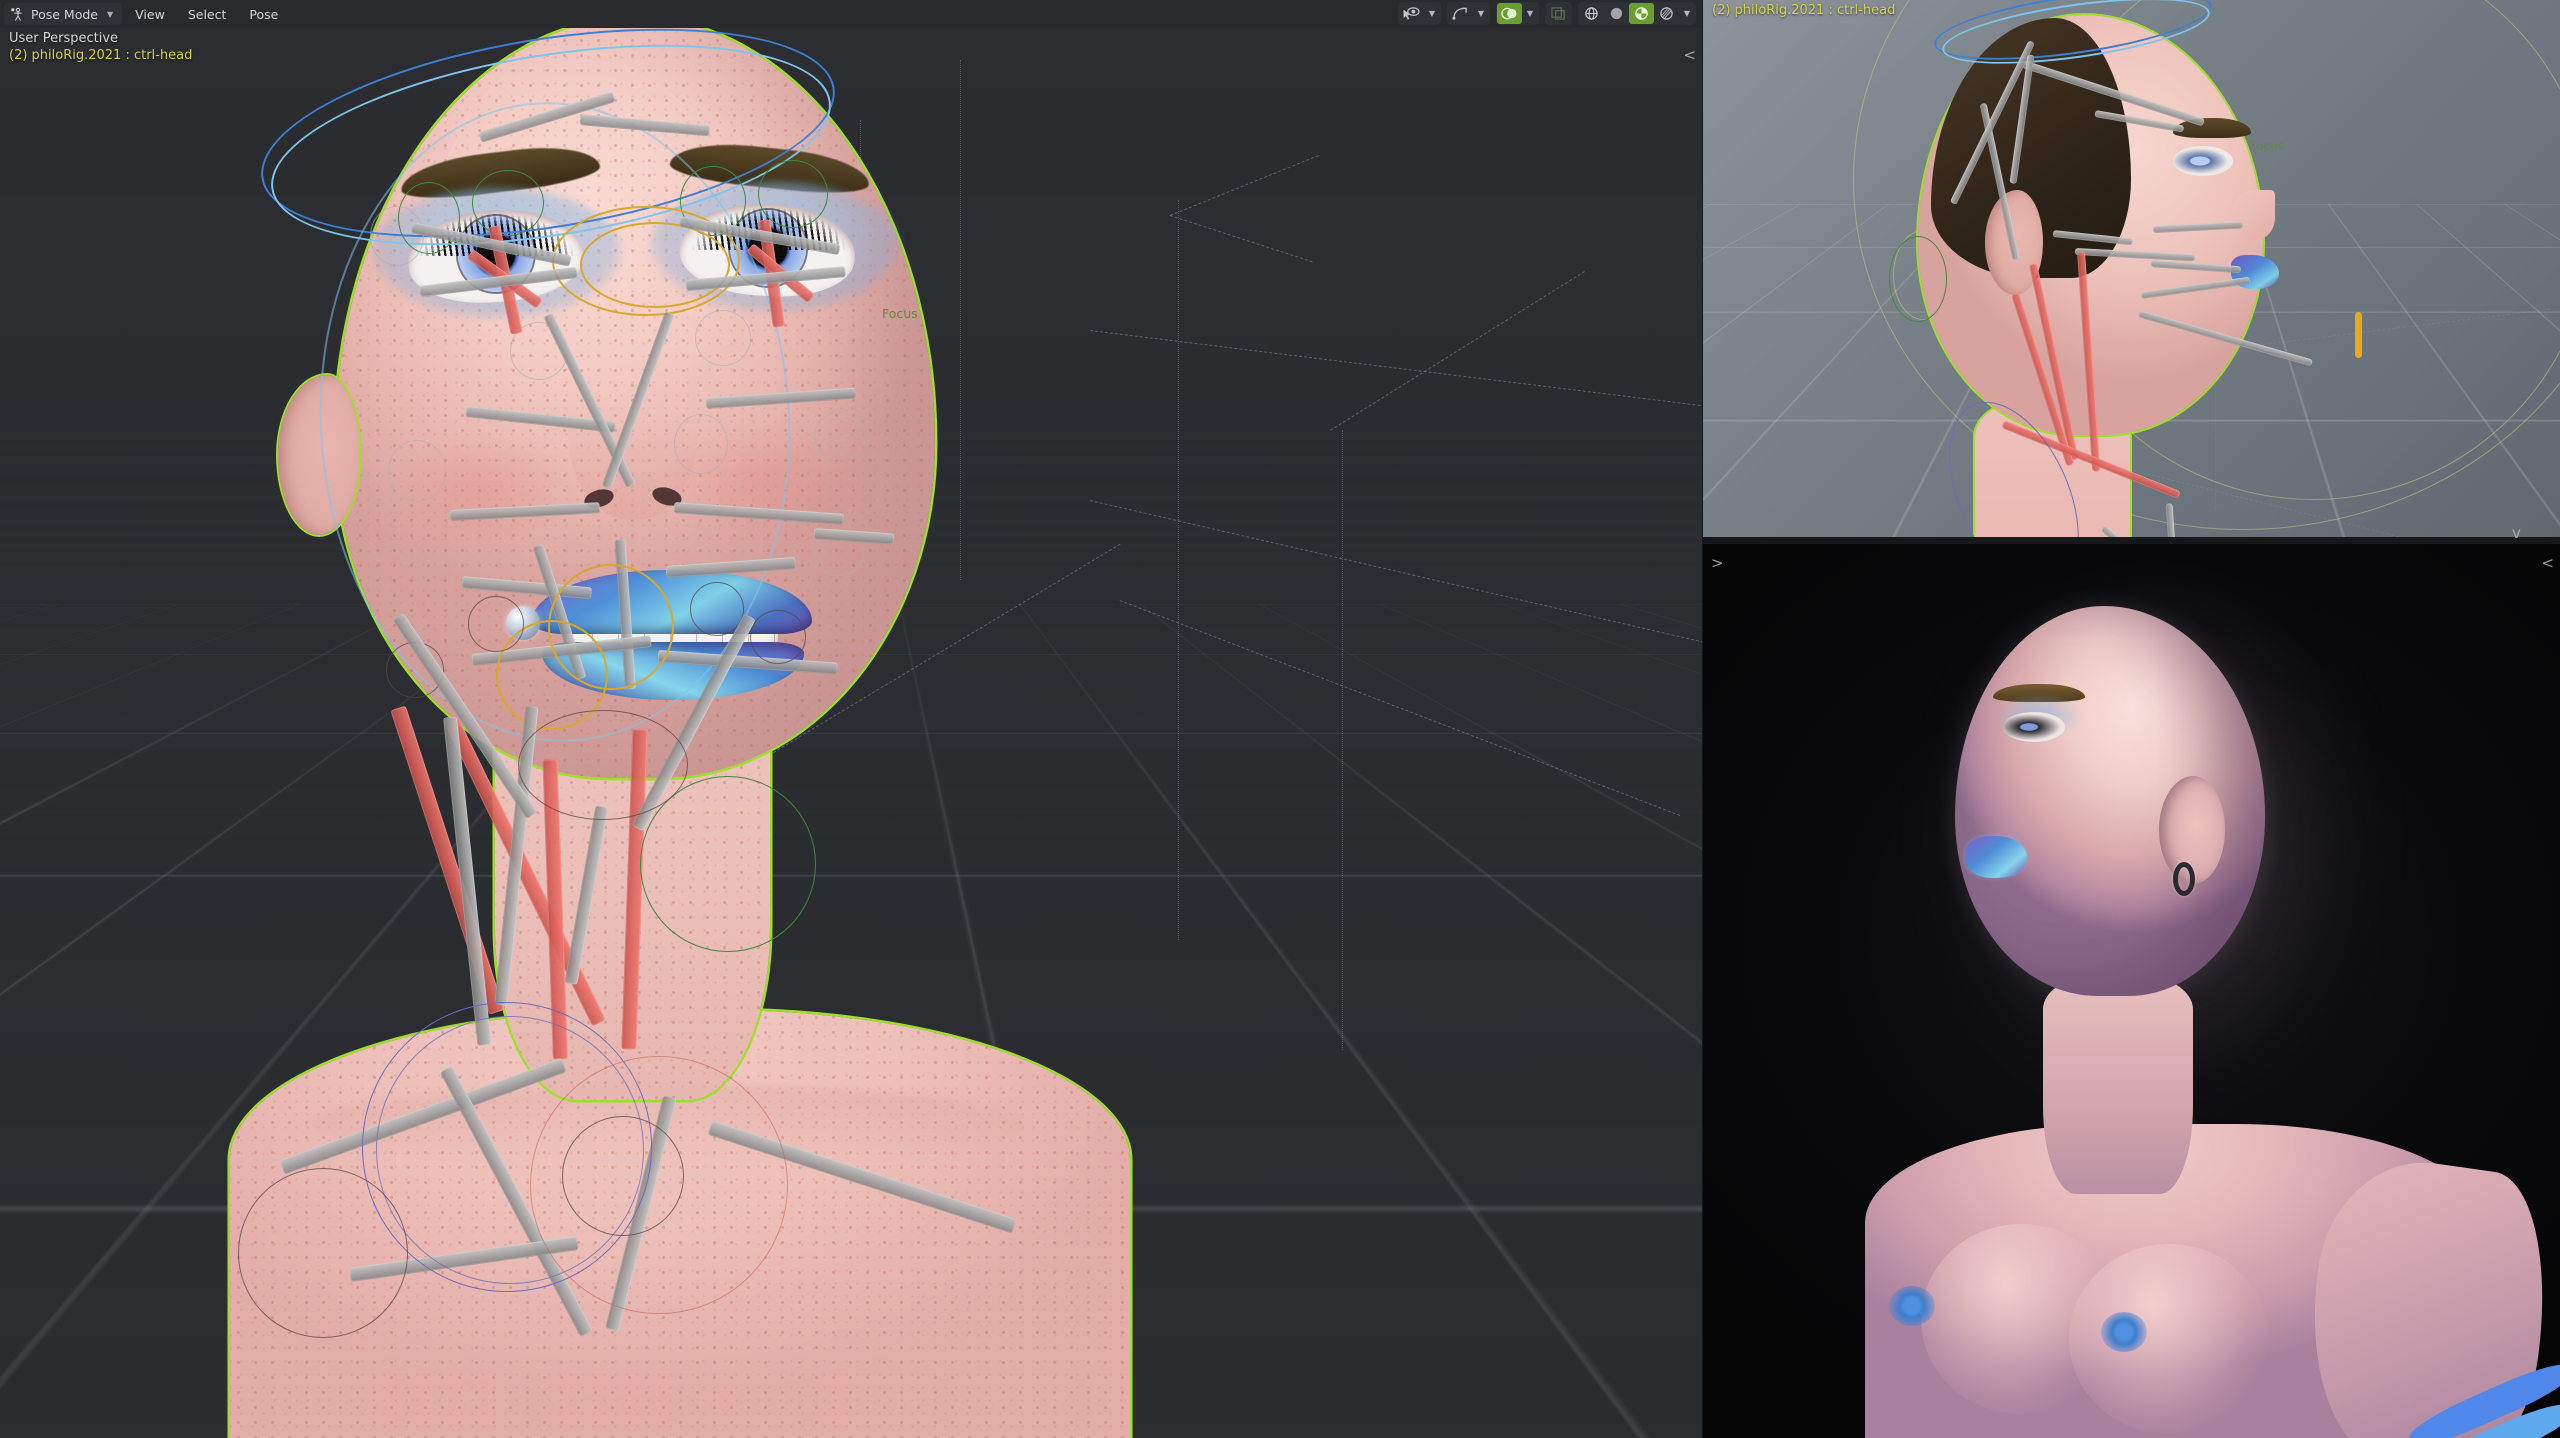  I want to click on side-profile-viewport: (2) philoRig.2021 : ctrl-head Focus, so click(2131, 268).